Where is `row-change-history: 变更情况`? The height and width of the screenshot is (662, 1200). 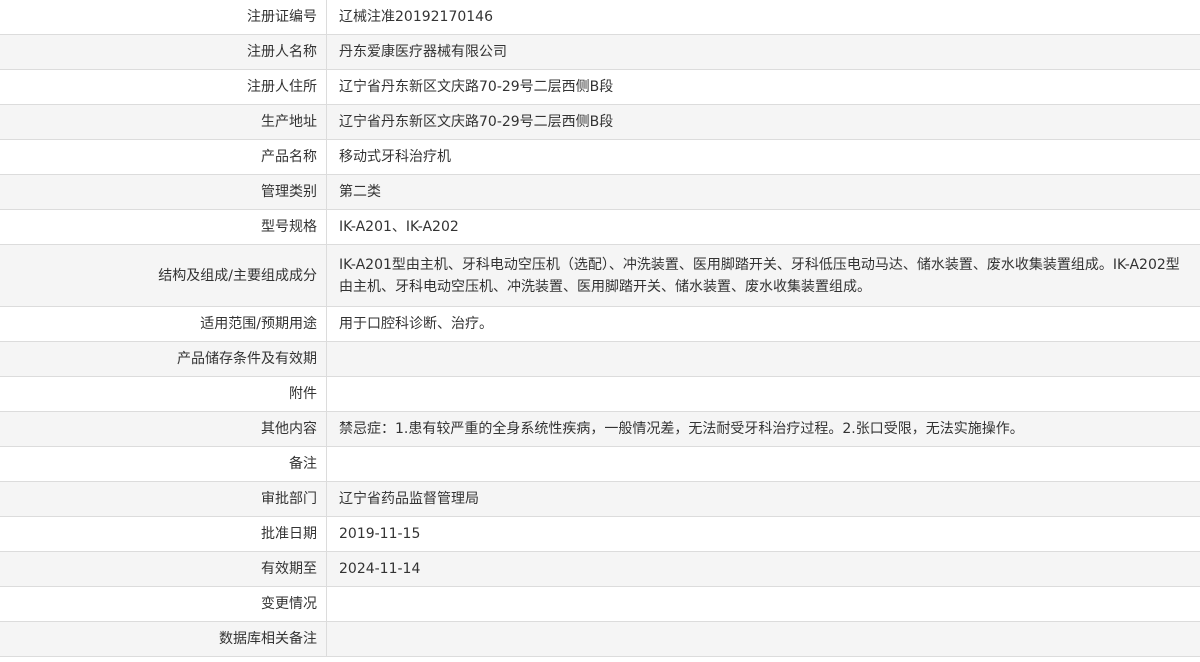 row-change-history: 变更情况 is located at coordinates (600, 604).